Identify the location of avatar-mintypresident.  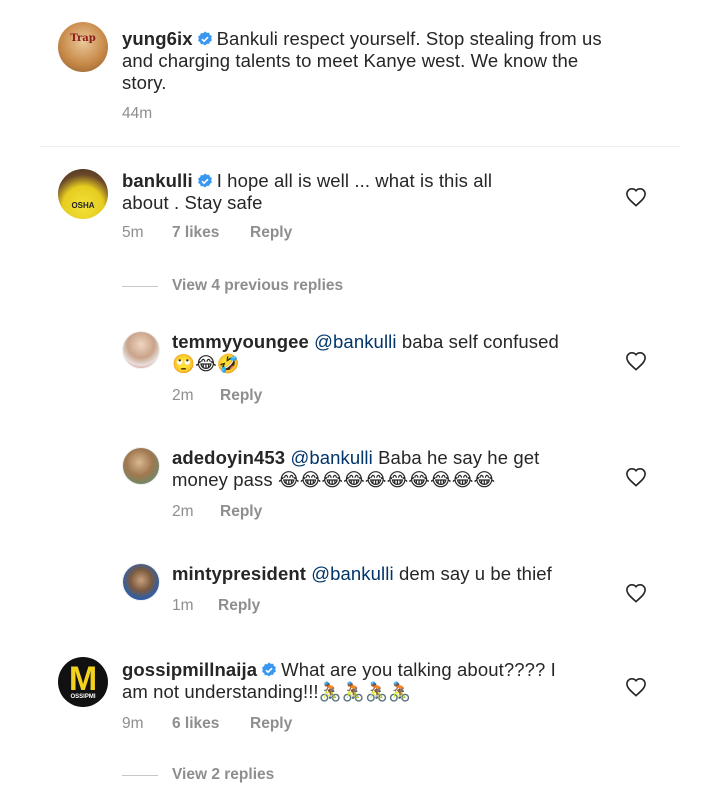
(141, 582).